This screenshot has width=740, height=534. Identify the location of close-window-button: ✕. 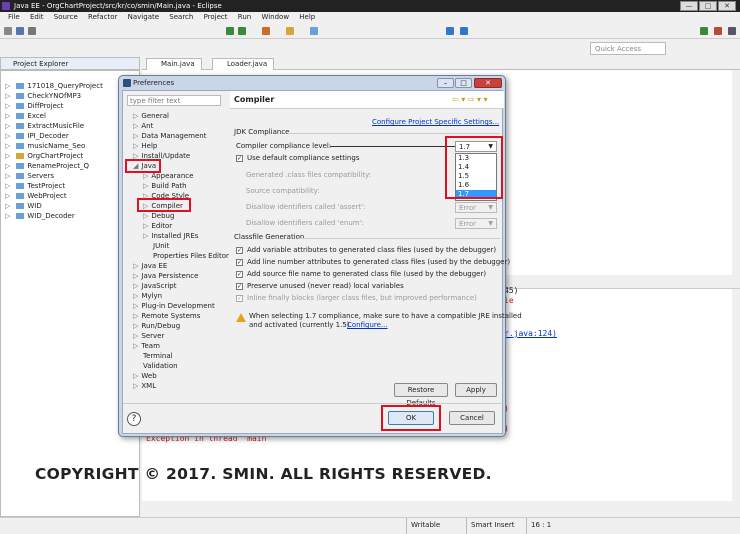
(727, 6).